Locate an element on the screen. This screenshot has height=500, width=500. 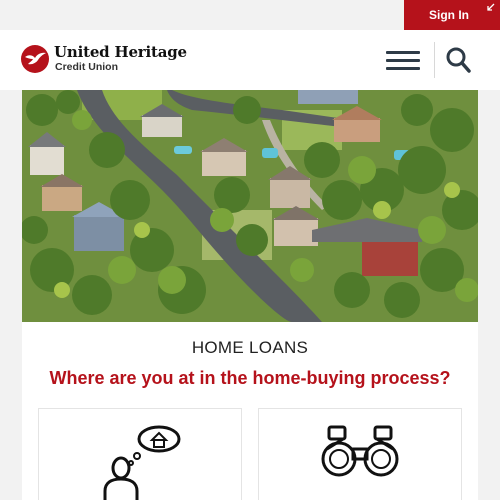
person-thinking-home-icon is located at coordinates (142, 462).